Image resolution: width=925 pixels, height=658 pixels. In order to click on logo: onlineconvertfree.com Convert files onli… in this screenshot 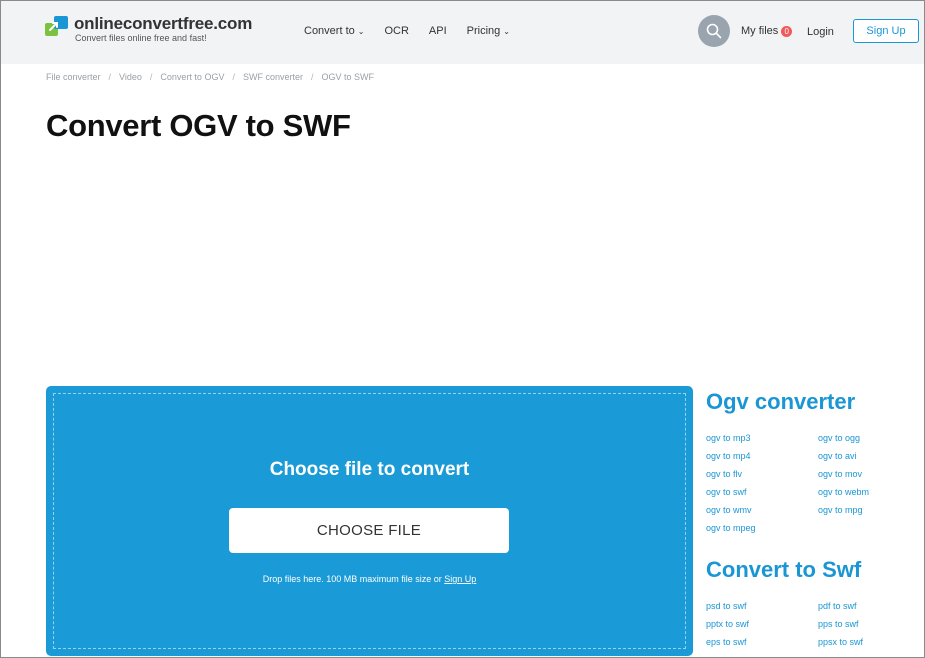, I will do `click(149, 28)`.